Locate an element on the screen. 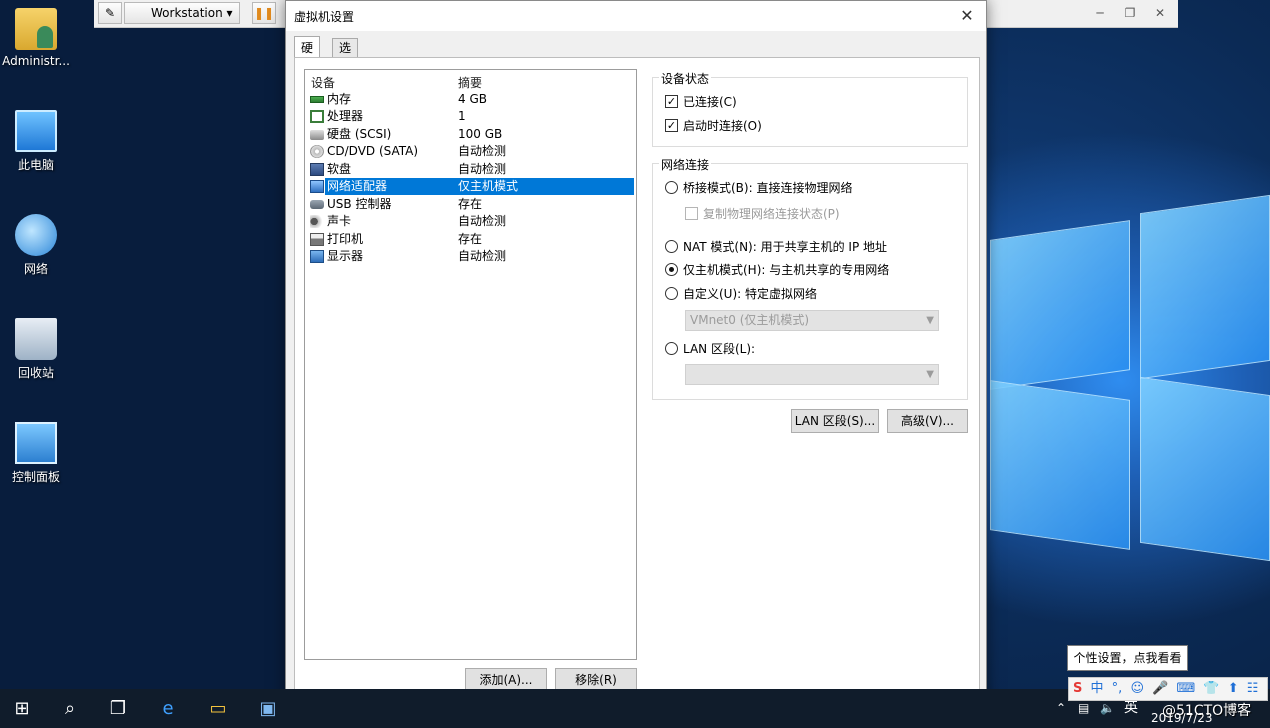 This screenshot has width=1270, height=728. desktop-icon-control-panel: 控制面板 is located at coordinates (36, 453).